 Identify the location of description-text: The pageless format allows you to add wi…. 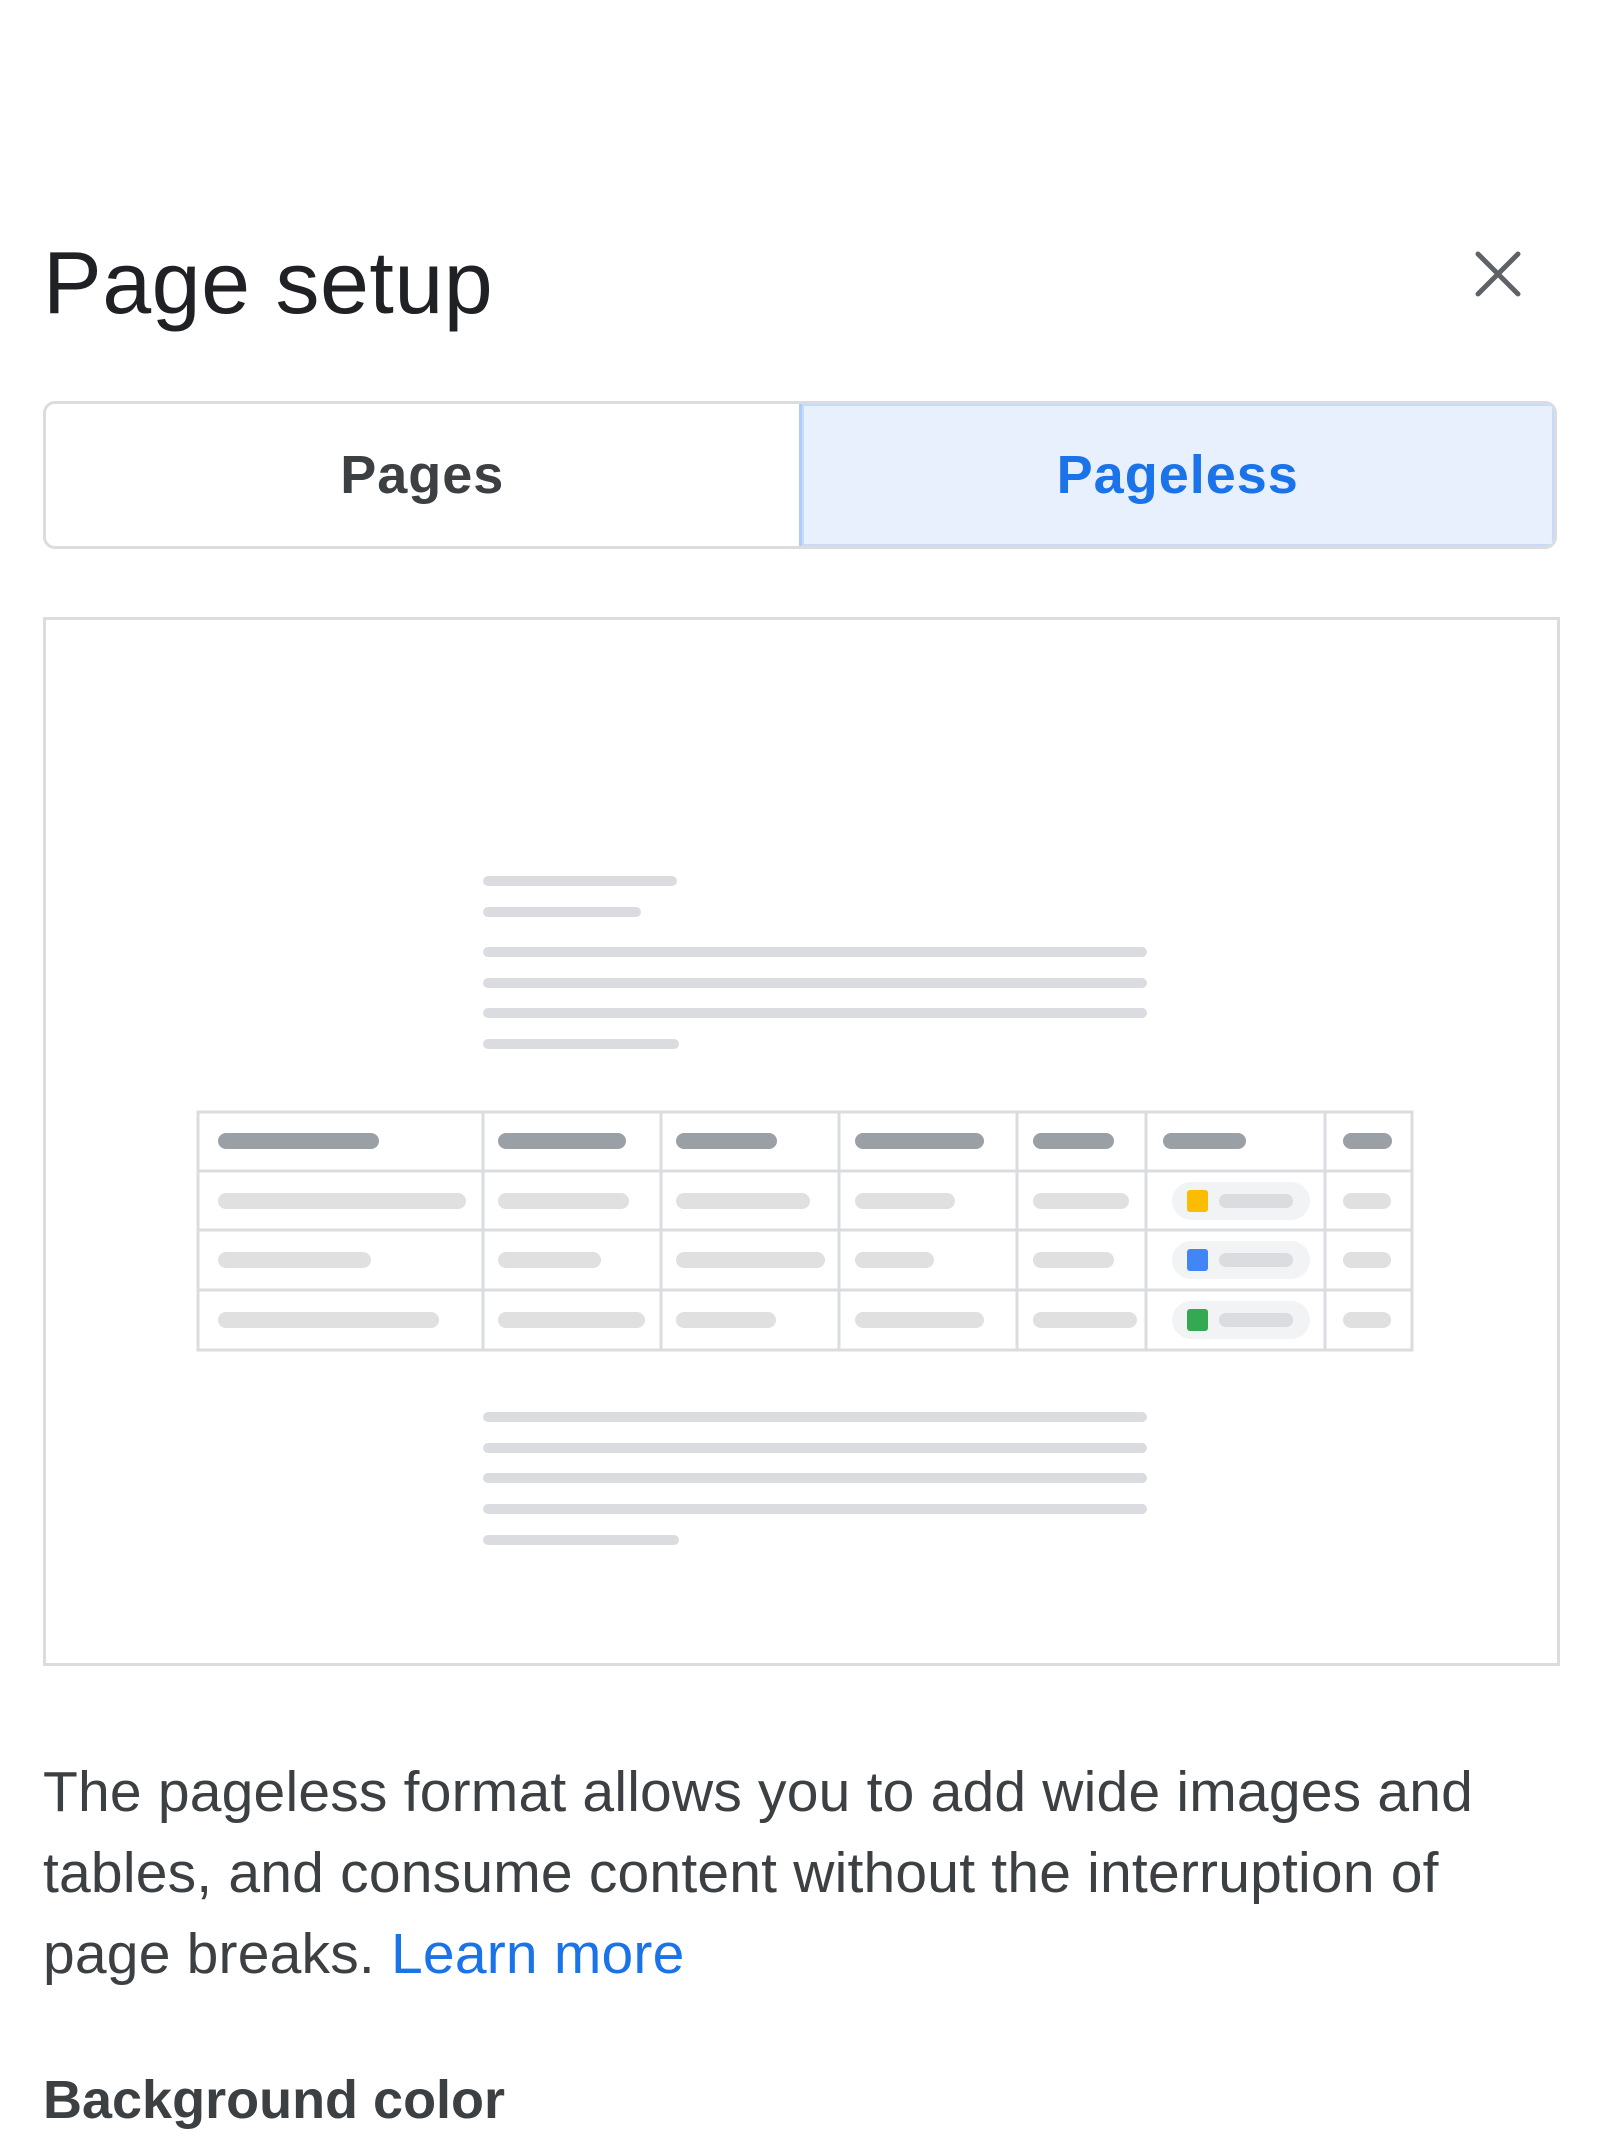
(758, 1873).